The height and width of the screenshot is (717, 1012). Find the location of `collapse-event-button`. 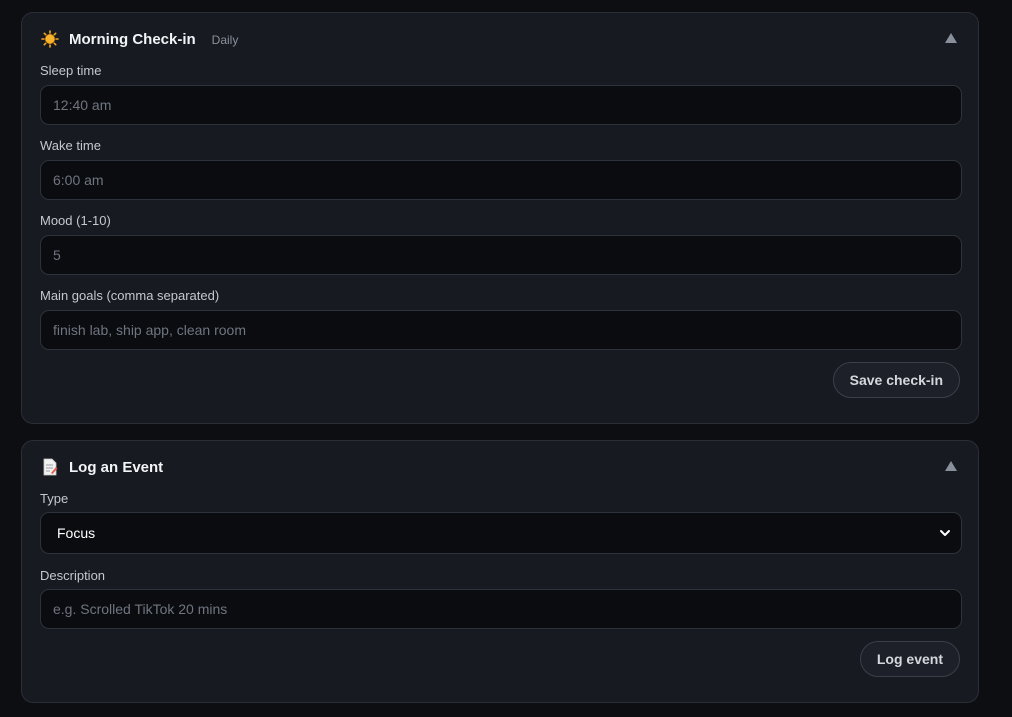

collapse-event-button is located at coordinates (951, 466).